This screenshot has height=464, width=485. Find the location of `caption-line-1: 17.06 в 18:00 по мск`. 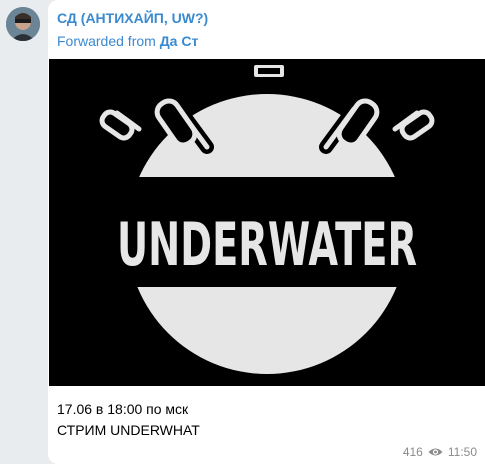

caption-line-1: 17.06 в 18:00 по мск is located at coordinates (123, 409).